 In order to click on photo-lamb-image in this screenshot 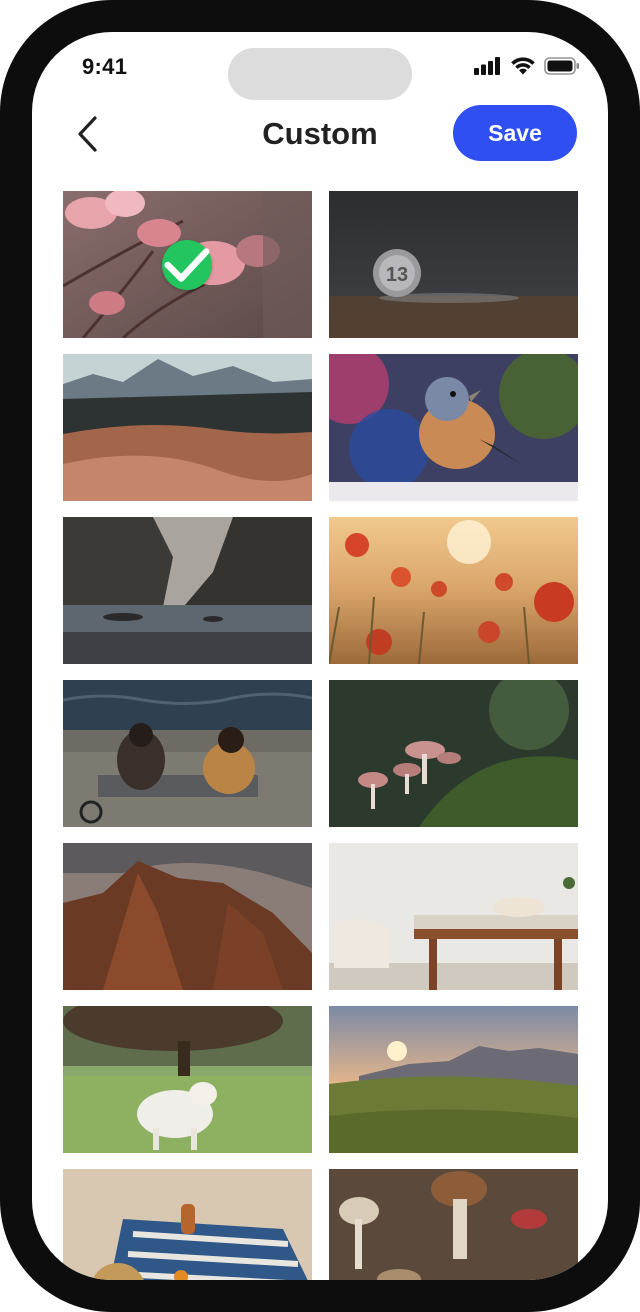, I will do `click(187, 1079)`.